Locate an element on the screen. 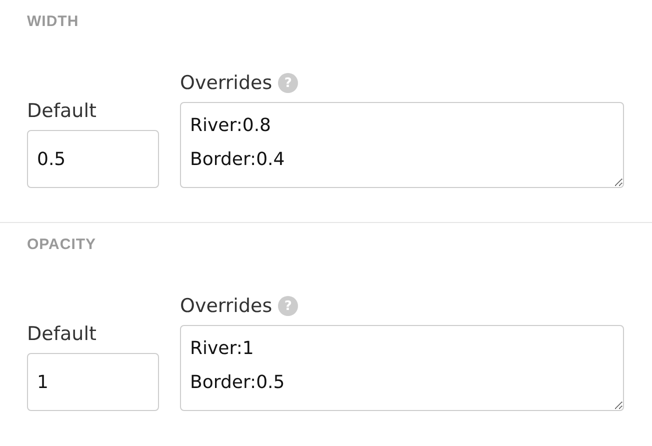  text-area: River:0.8 Border:0.4 is located at coordinates (402, 145).